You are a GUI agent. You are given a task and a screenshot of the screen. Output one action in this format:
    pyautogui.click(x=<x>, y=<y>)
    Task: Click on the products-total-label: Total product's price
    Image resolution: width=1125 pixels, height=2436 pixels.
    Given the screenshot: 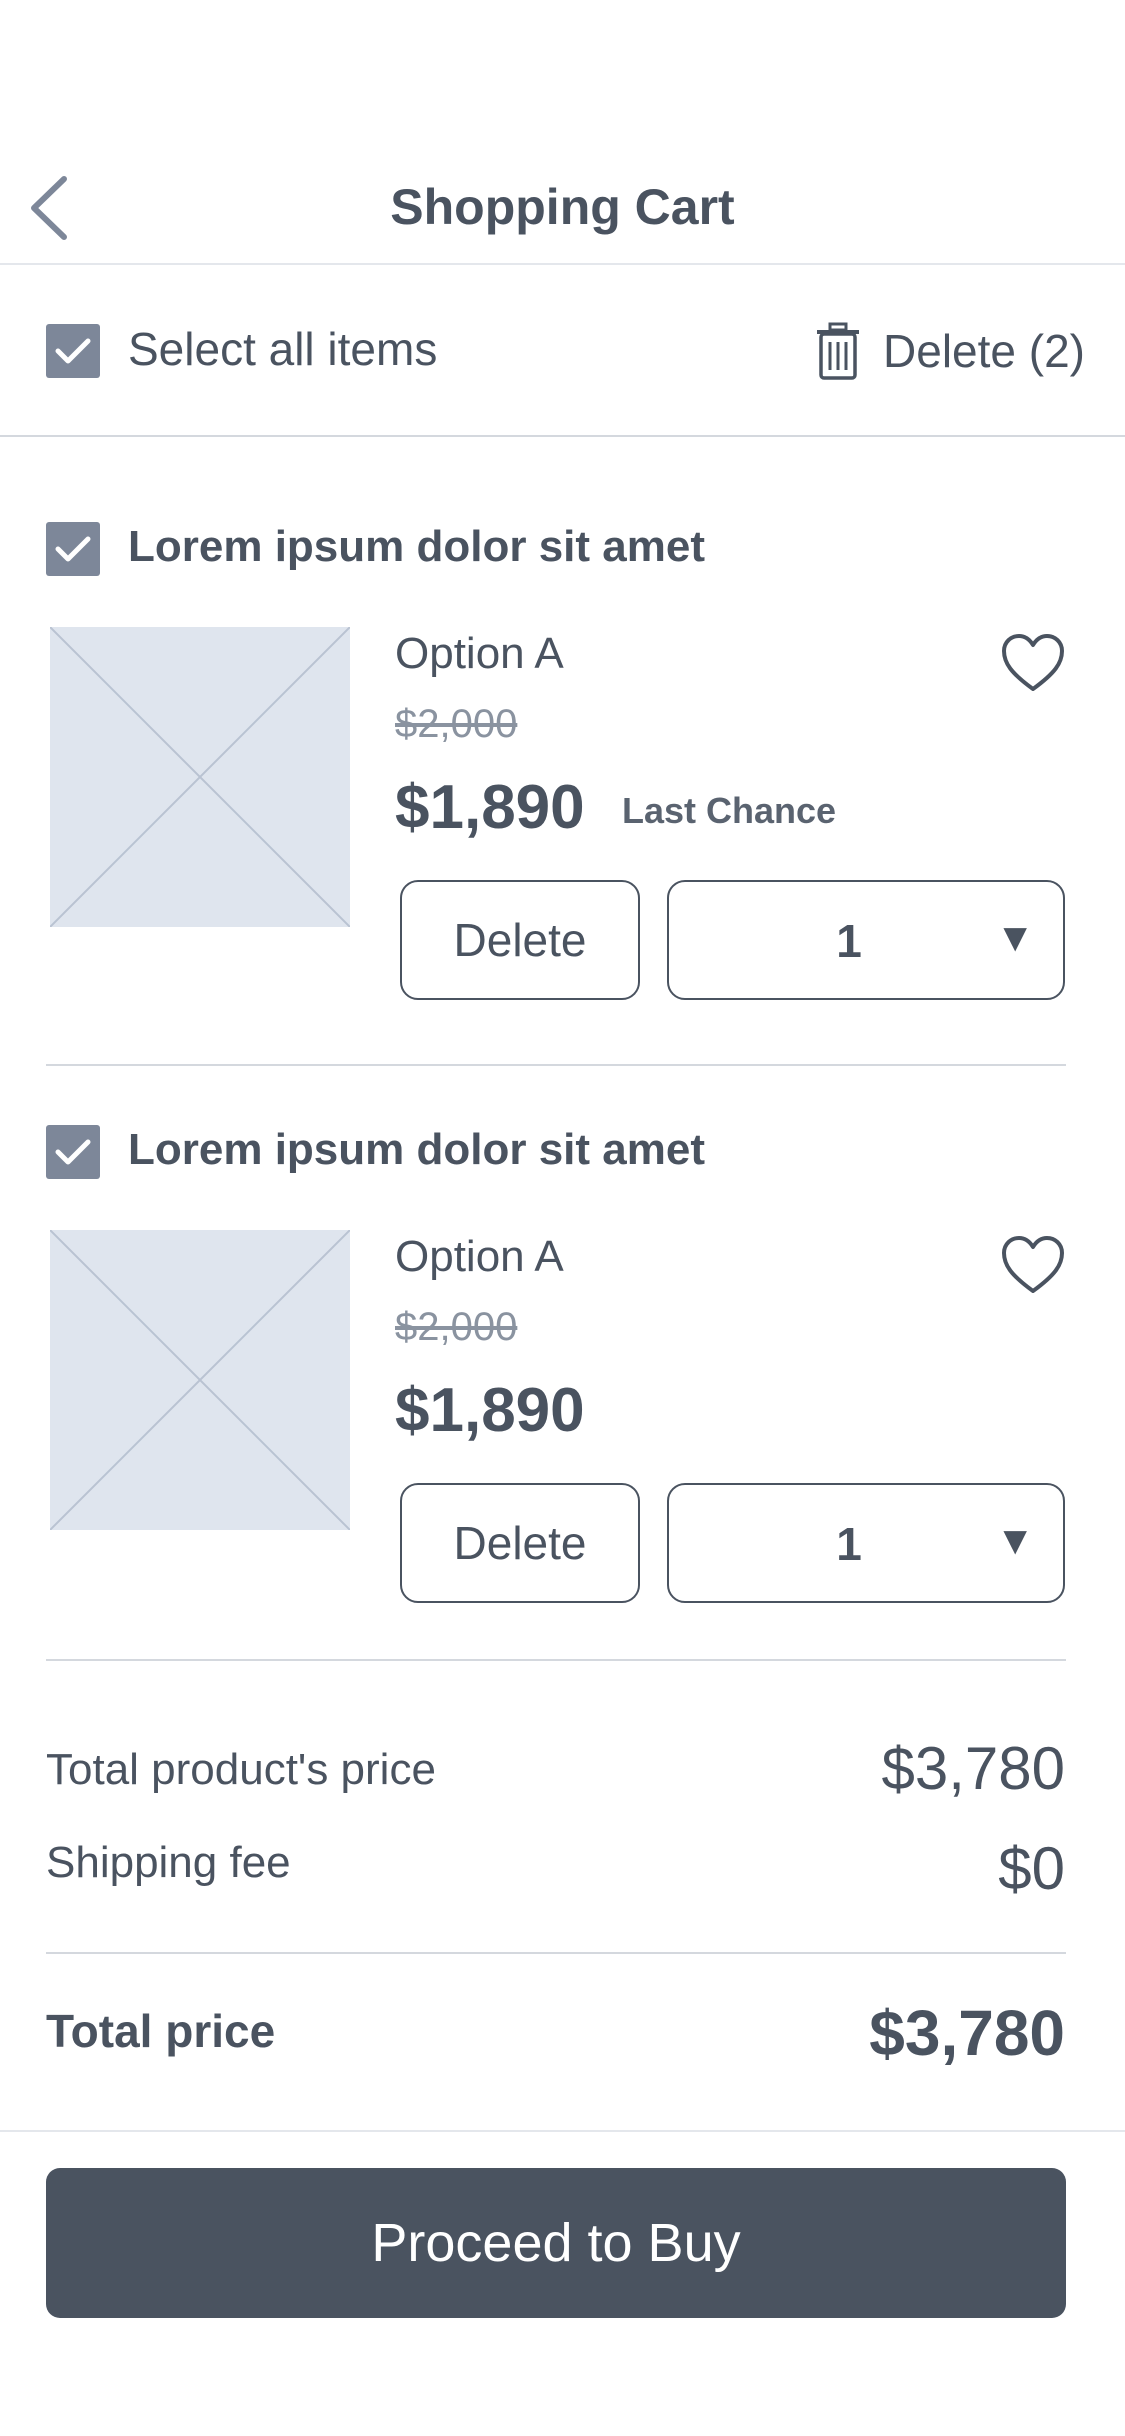 What is the action you would take?
    pyautogui.click(x=241, y=1769)
    